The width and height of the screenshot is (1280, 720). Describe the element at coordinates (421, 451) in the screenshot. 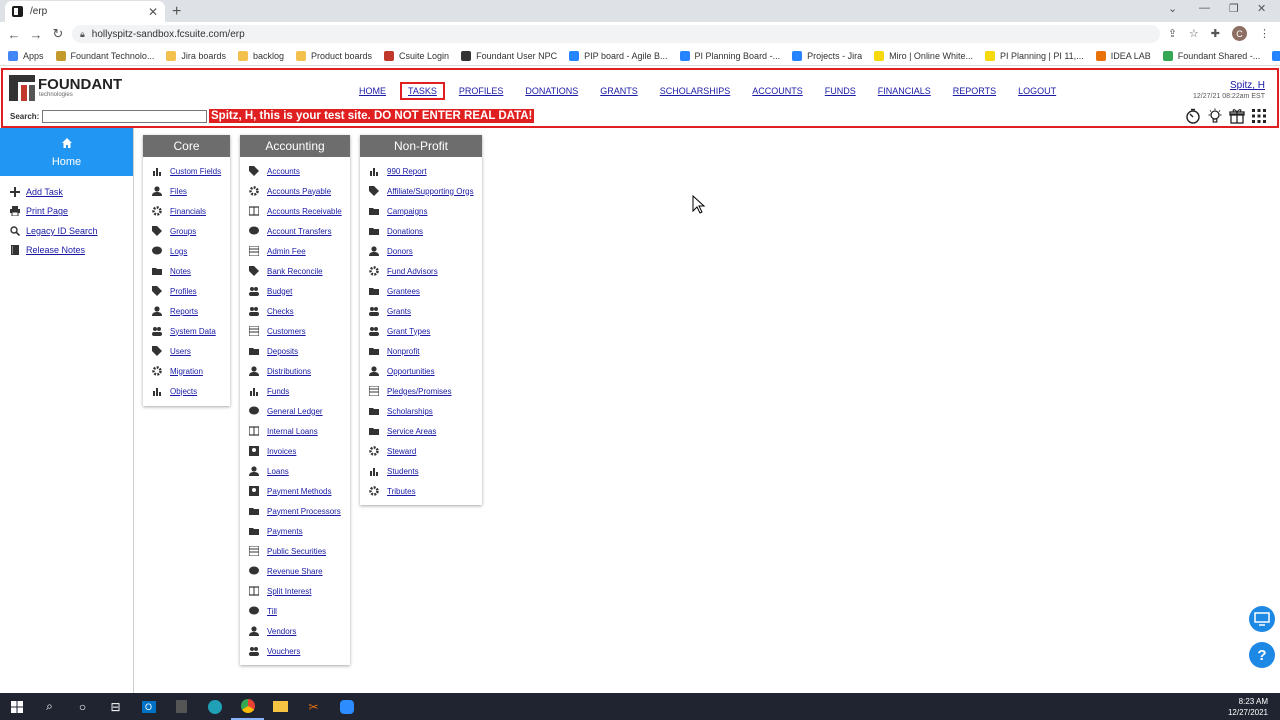

I see `menu-item-steward: Steward` at that location.